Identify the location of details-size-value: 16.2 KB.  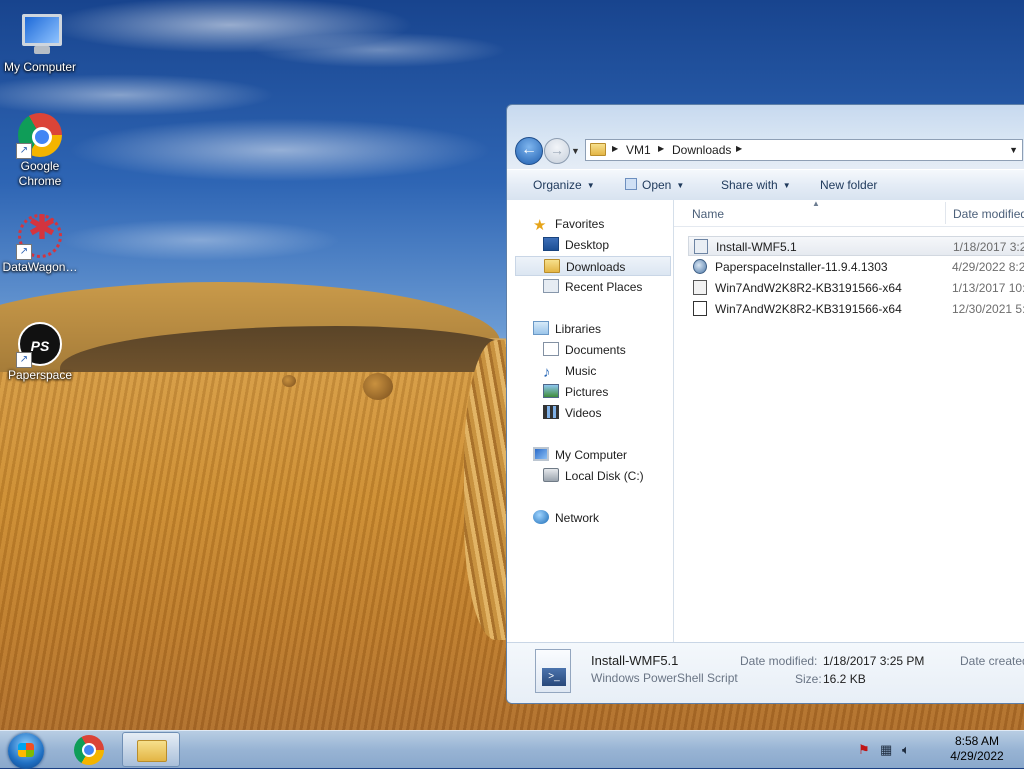
(844, 679).